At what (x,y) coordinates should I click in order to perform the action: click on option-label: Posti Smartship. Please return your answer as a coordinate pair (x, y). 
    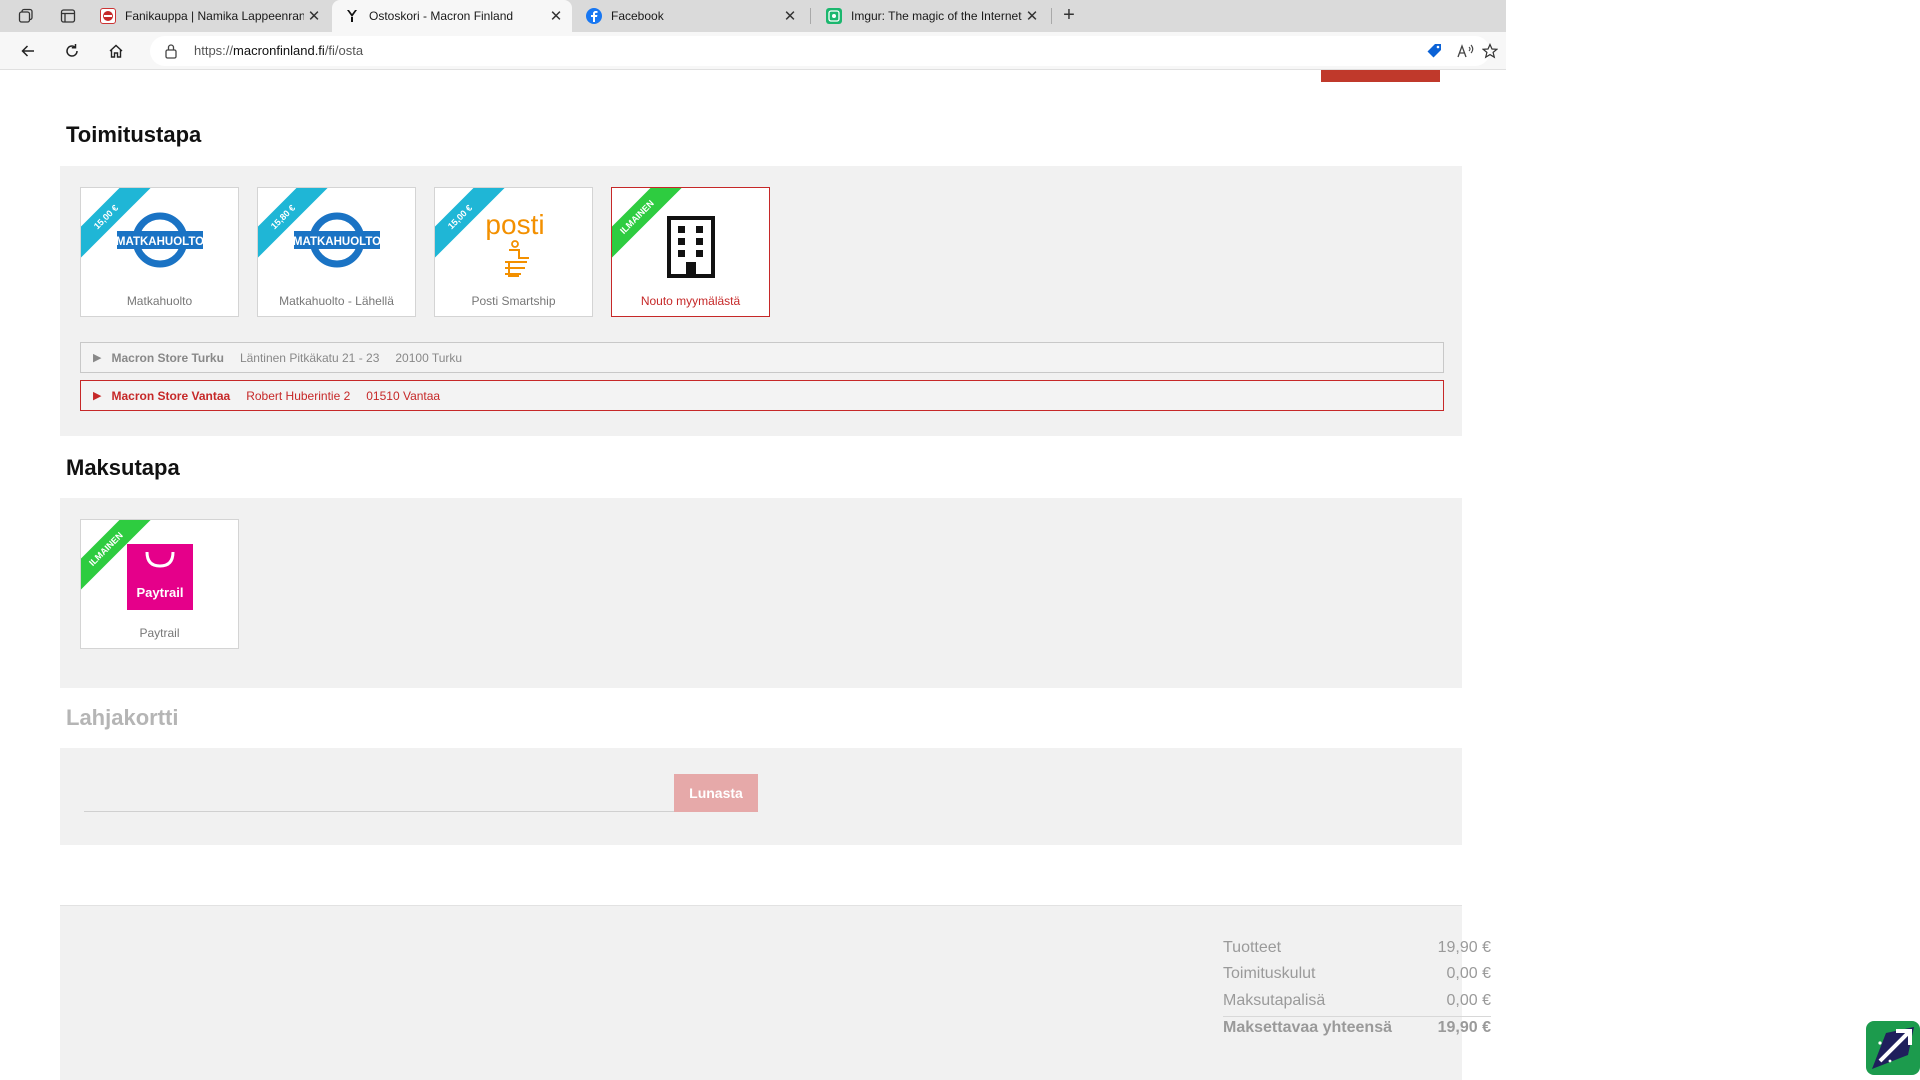
    Looking at the image, I should click on (513, 301).